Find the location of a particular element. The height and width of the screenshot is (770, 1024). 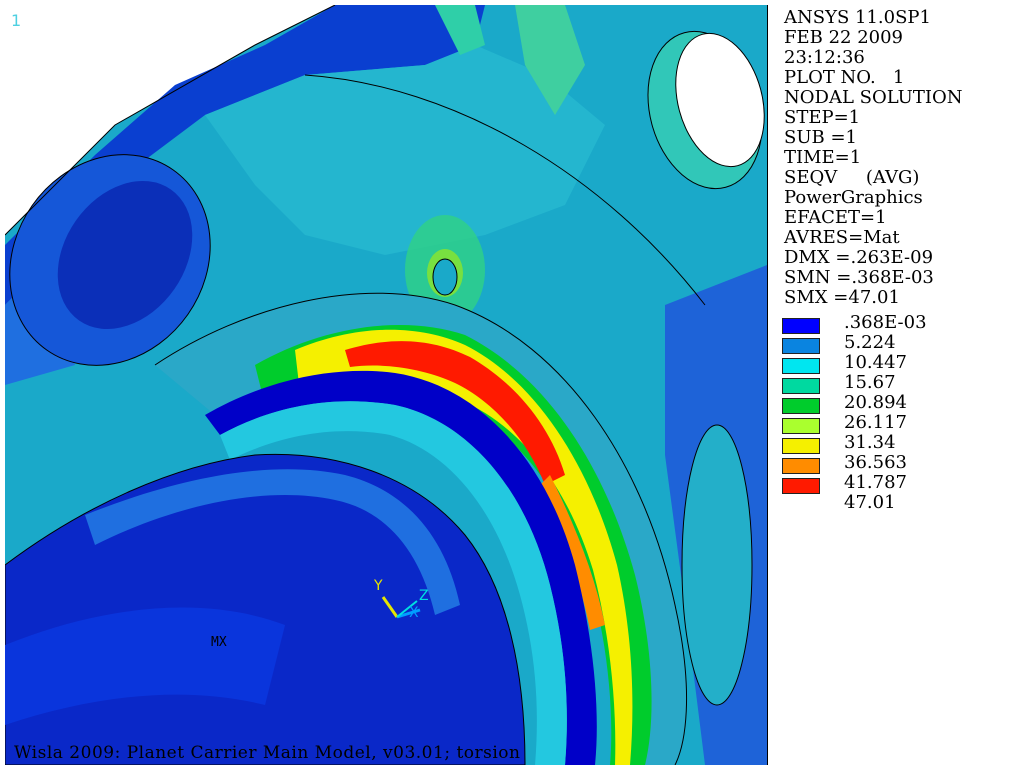

info-line: SUB =1 is located at coordinates (820, 137).